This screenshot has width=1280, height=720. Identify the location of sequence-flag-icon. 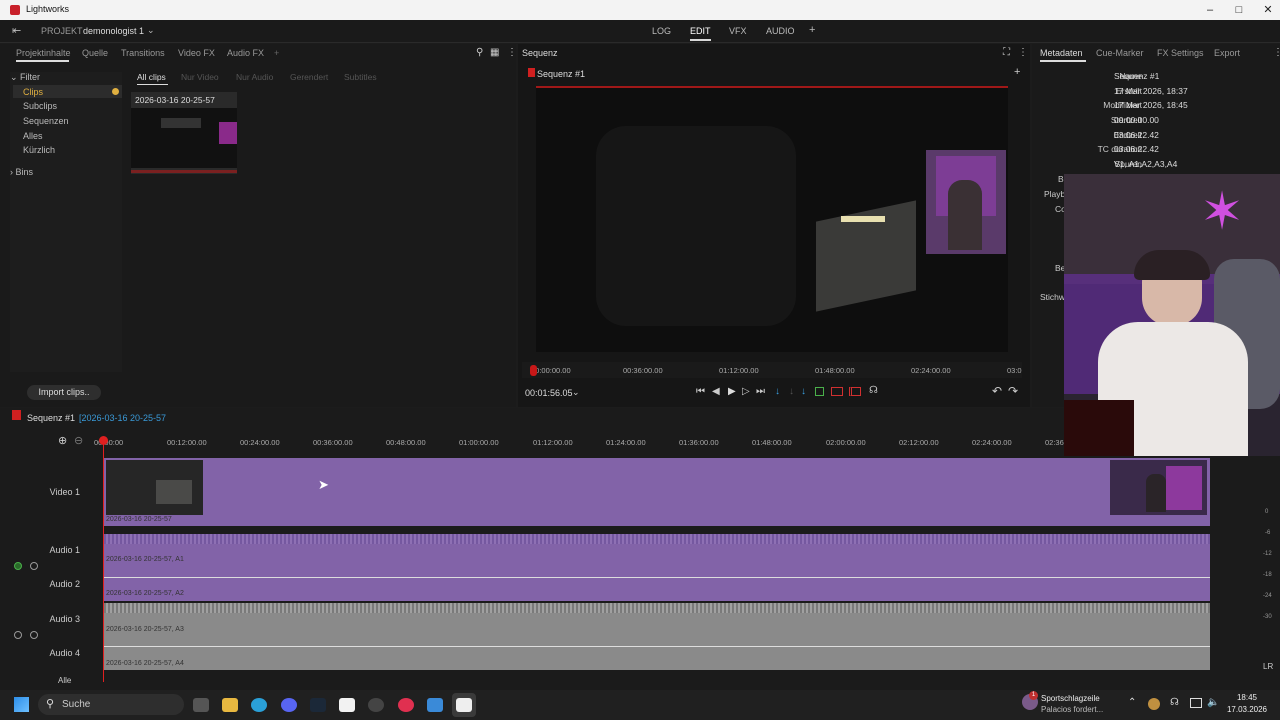
(16, 415).